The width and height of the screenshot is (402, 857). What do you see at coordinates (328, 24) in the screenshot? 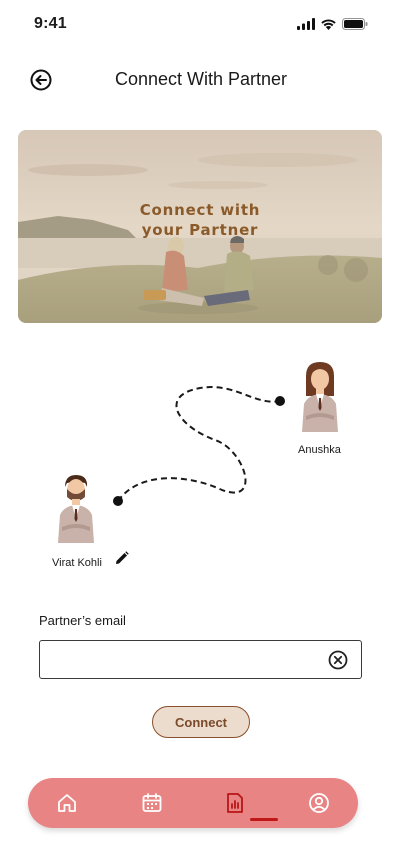
I see `wifi-icon` at bounding box center [328, 24].